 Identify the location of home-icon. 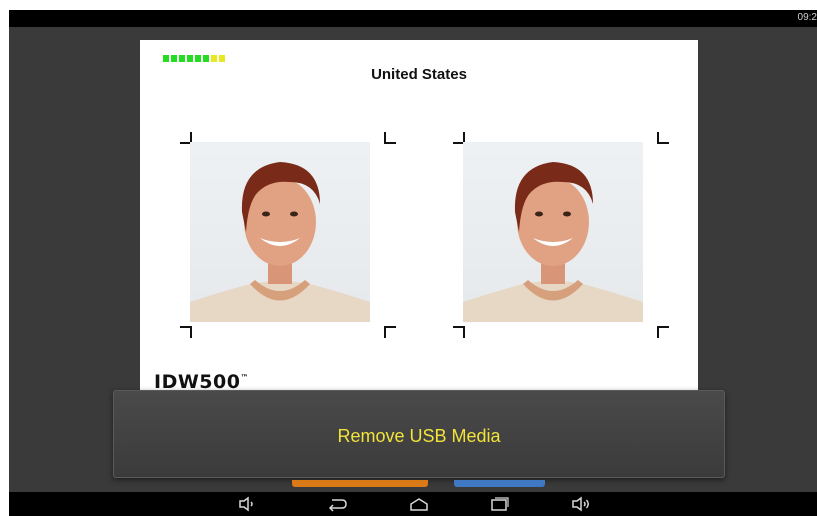
(419, 504).